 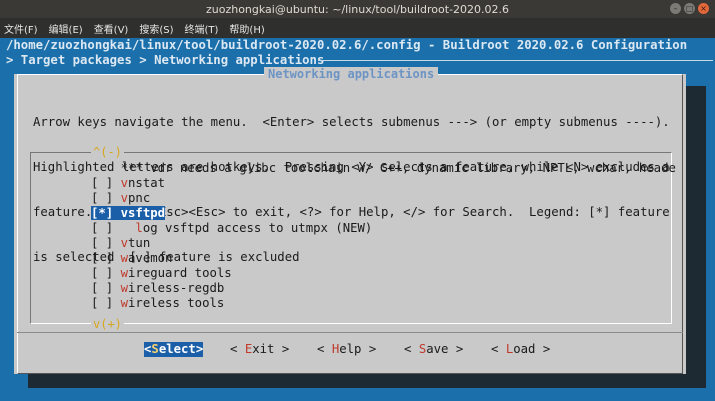 I want to click on menu-item-label: [ ] wireguard tools, so click(x=161, y=273).